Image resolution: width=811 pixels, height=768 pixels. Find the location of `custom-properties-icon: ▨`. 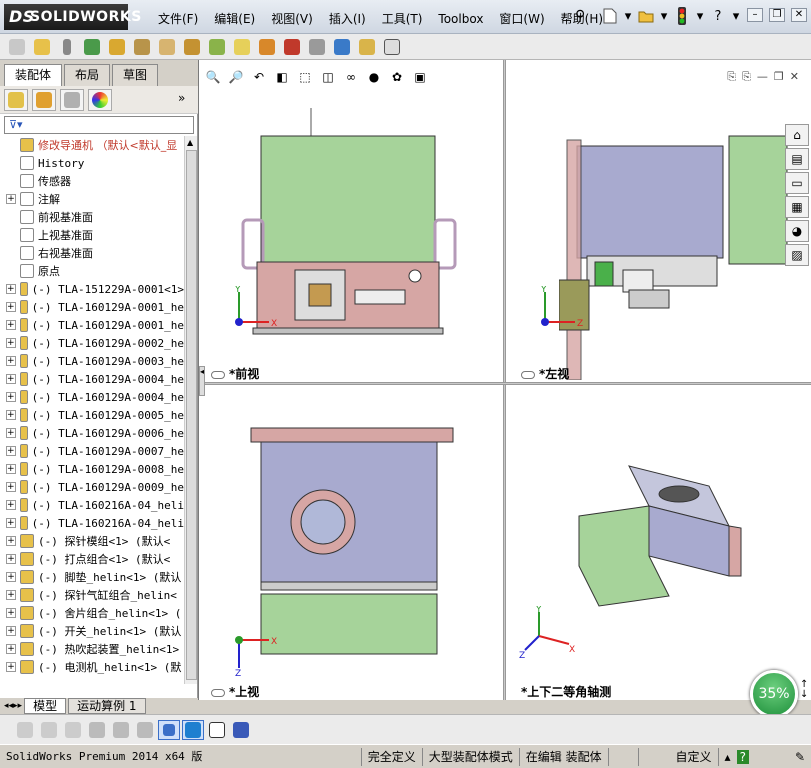

custom-properties-icon: ▨ is located at coordinates (797, 255).